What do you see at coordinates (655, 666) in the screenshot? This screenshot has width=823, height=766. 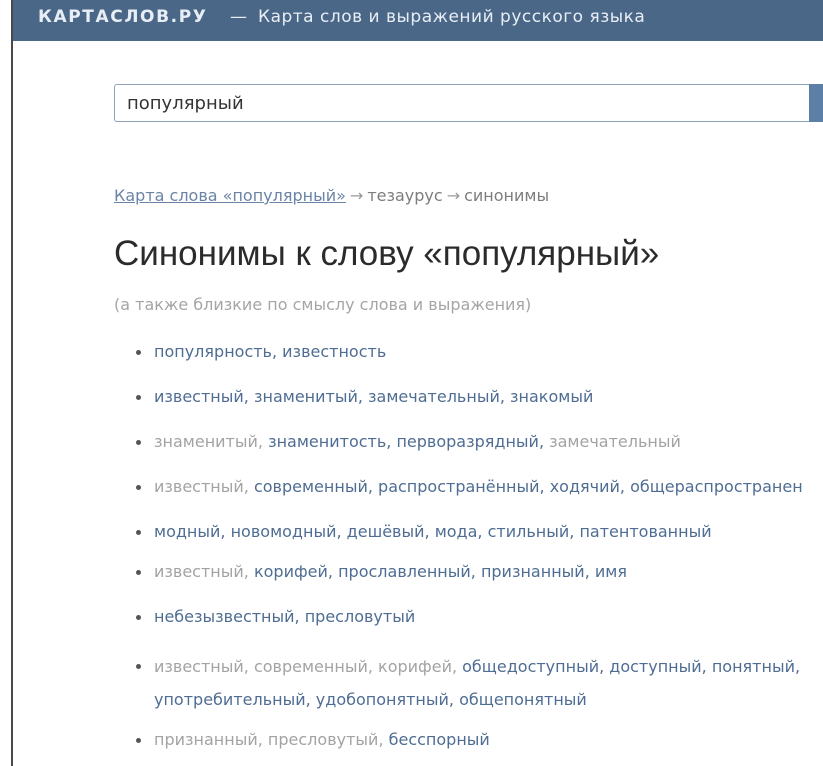 I see `synonym-link: доступный` at bounding box center [655, 666].